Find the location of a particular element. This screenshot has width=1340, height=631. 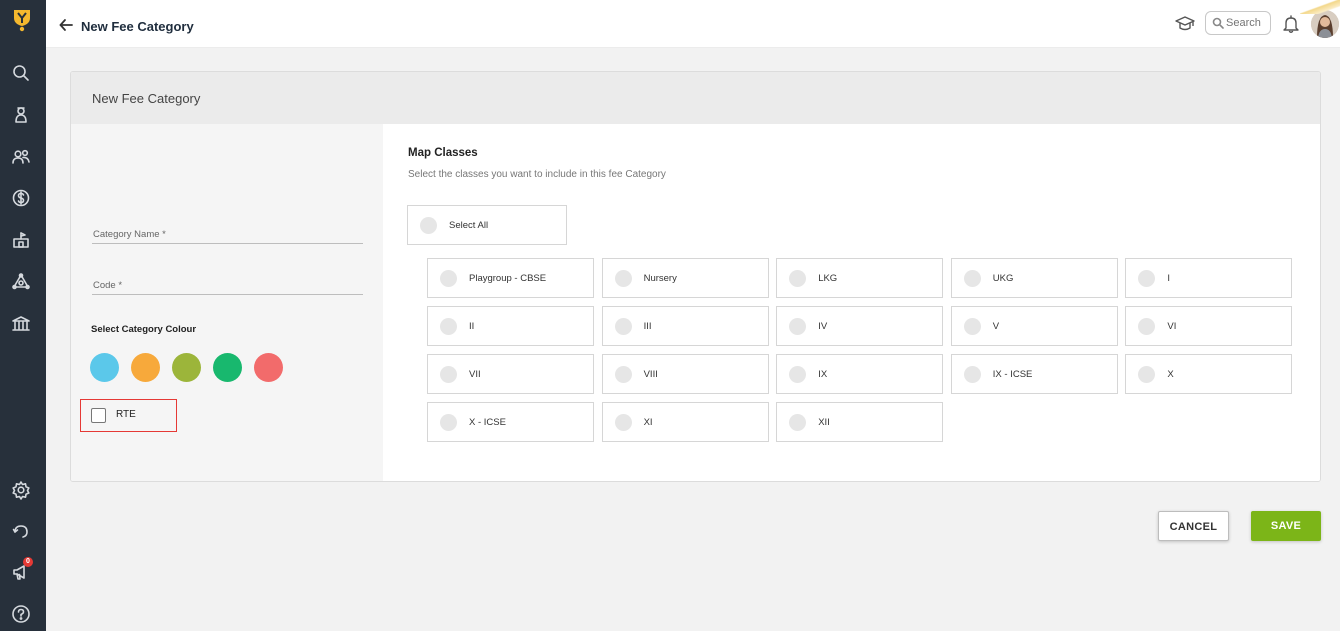

page-title: New Fee Category is located at coordinates (137, 26).